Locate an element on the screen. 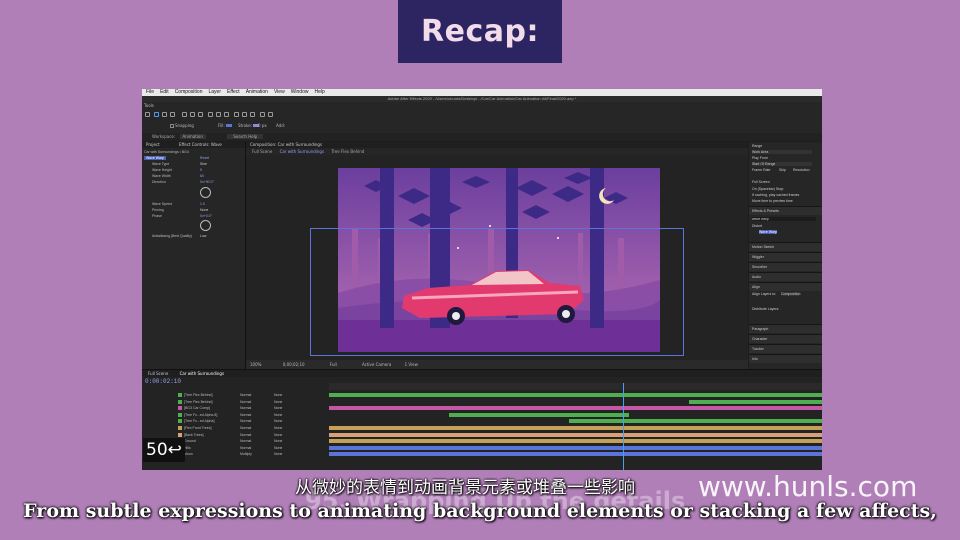 The width and height of the screenshot is (960, 540). character-header: Character is located at coordinates (785, 338).